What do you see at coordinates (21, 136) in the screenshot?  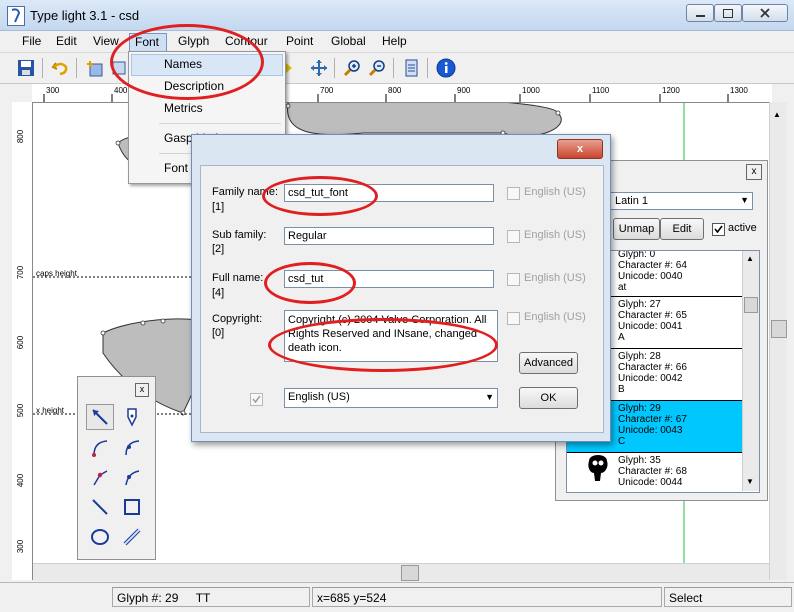 I see `ruler-label: 800` at bounding box center [21, 136].